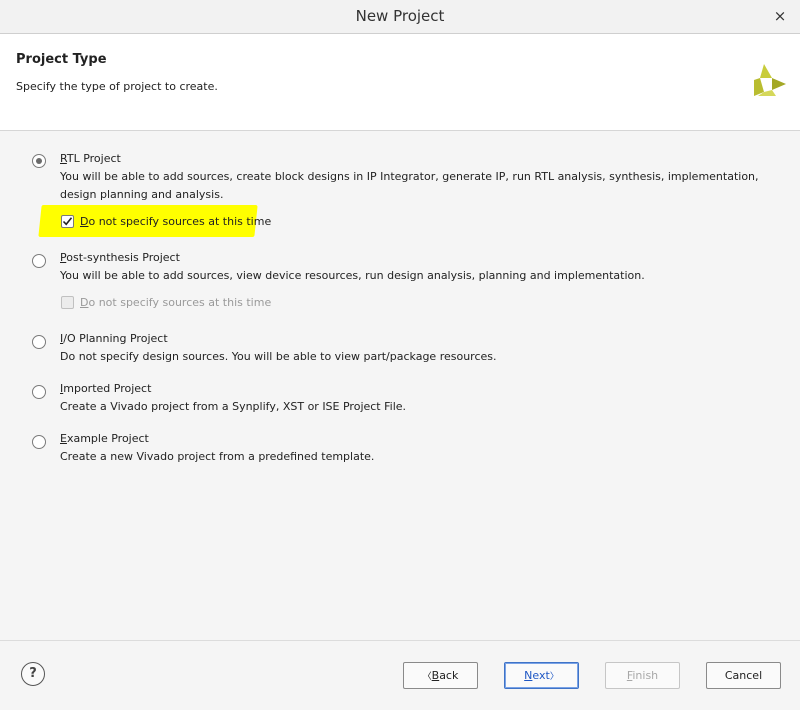  Describe the element at coordinates (642, 675) in the screenshot. I see `finish-button: Finish` at that location.